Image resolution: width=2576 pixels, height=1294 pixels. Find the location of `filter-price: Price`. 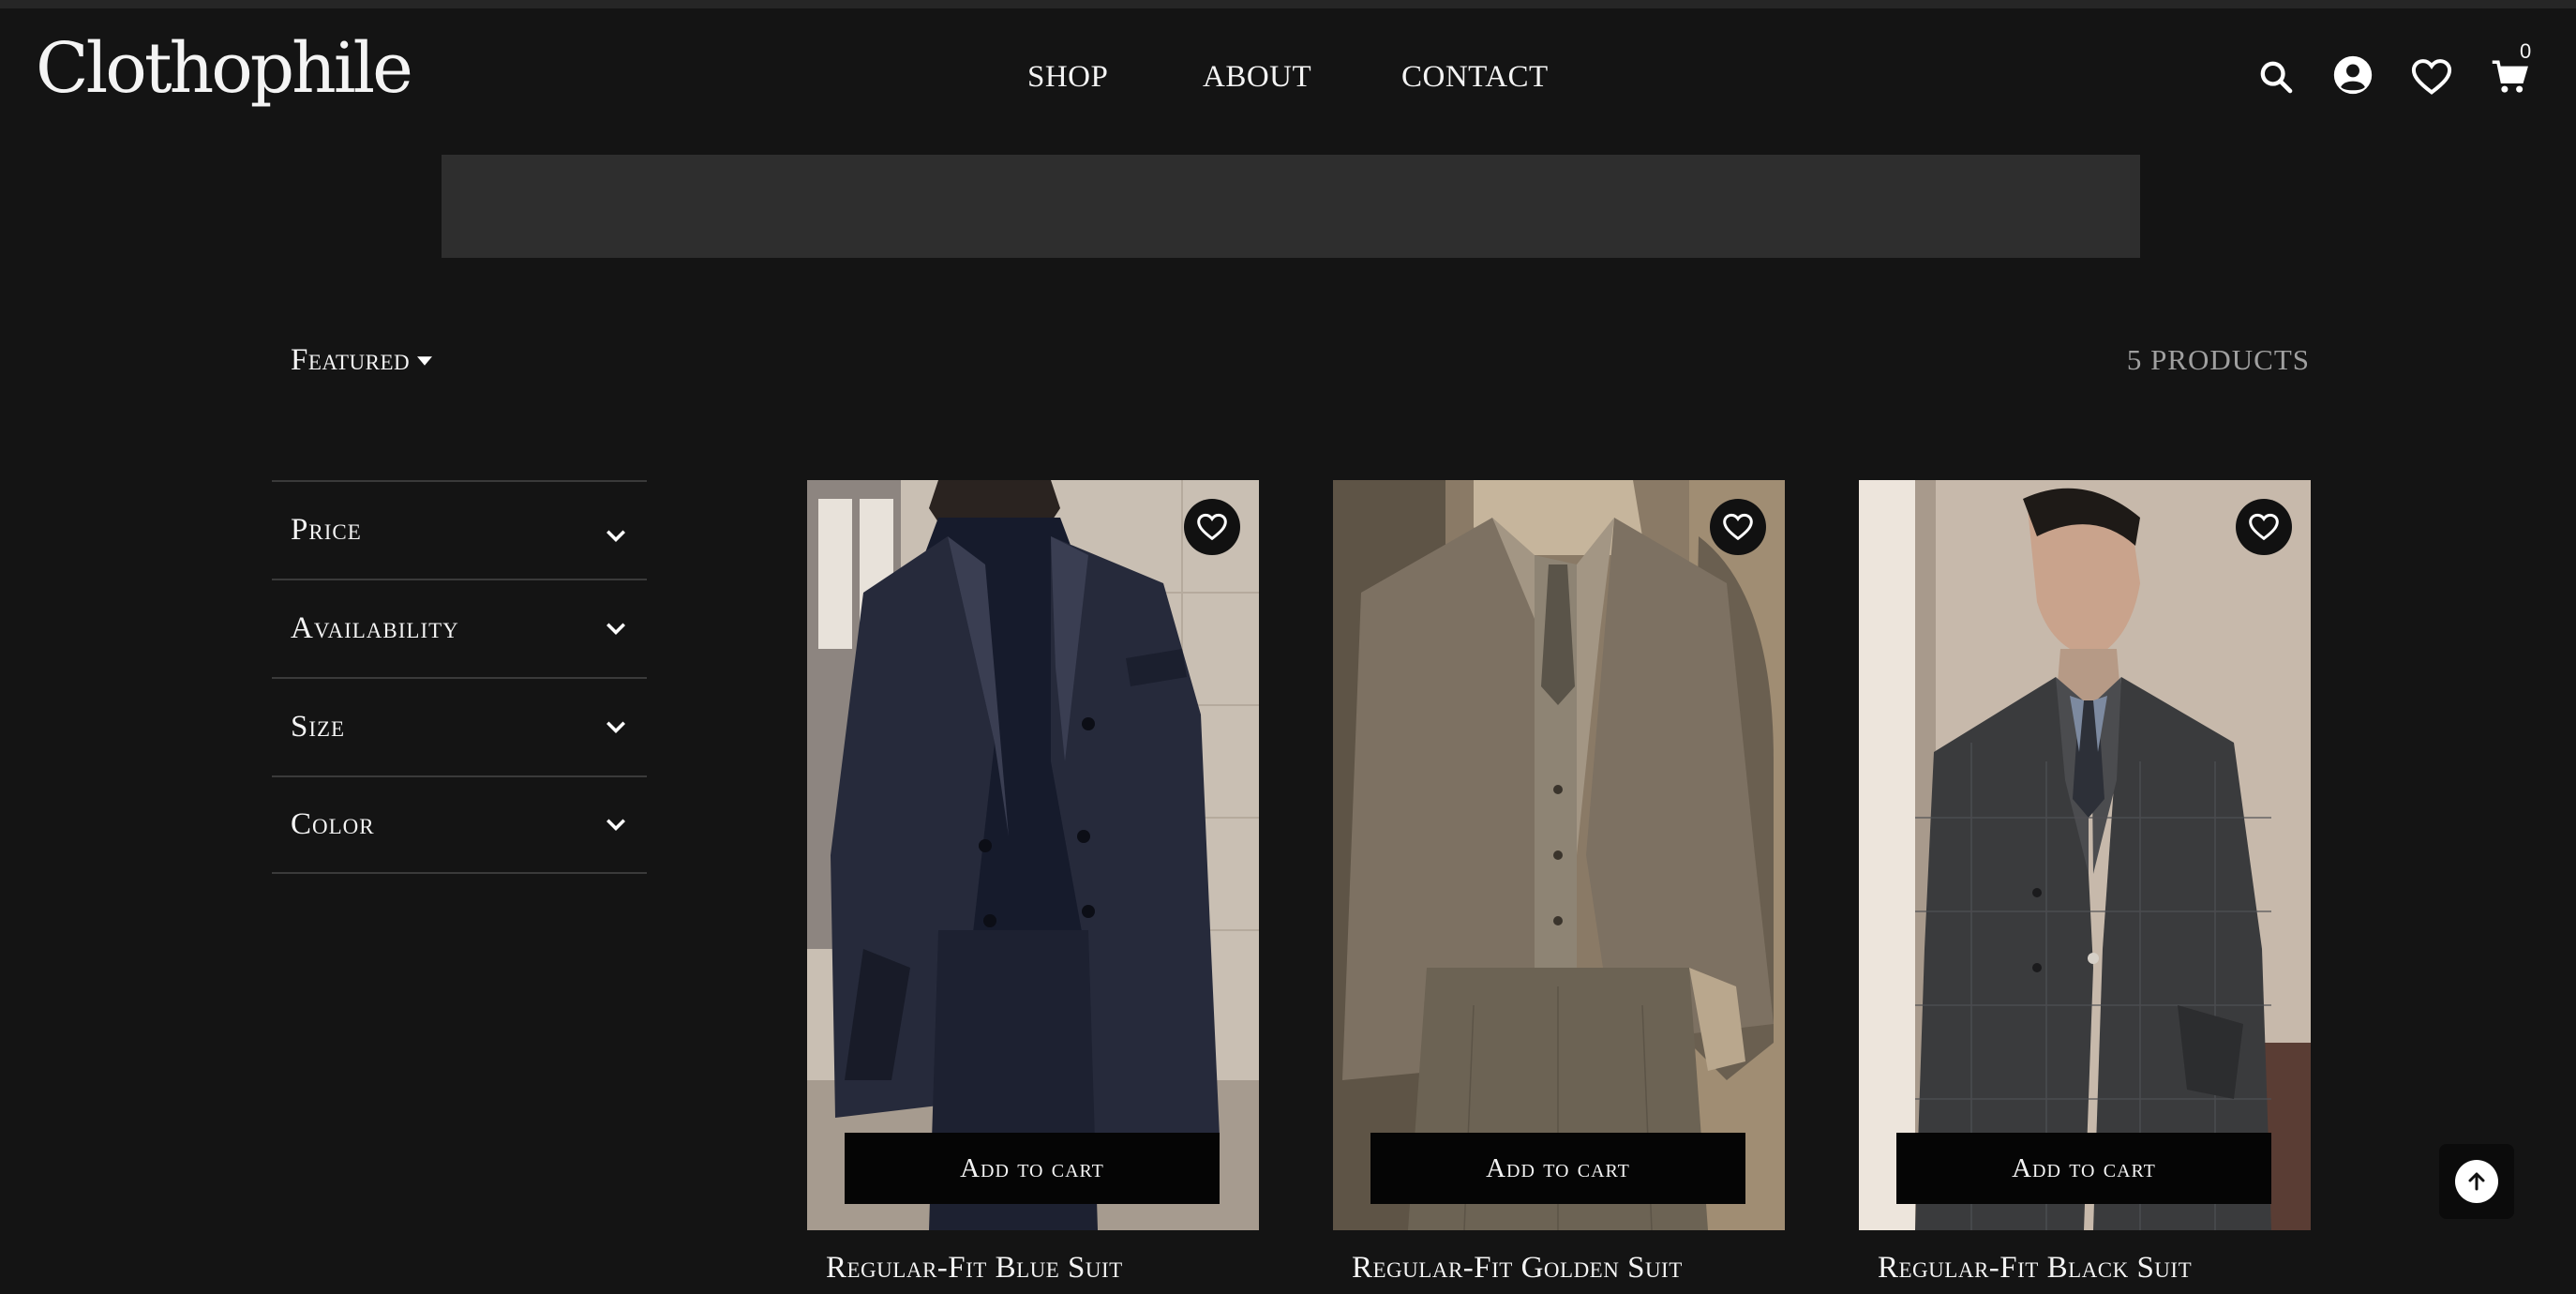

filter-price: Price is located at coordinates (460, 529).